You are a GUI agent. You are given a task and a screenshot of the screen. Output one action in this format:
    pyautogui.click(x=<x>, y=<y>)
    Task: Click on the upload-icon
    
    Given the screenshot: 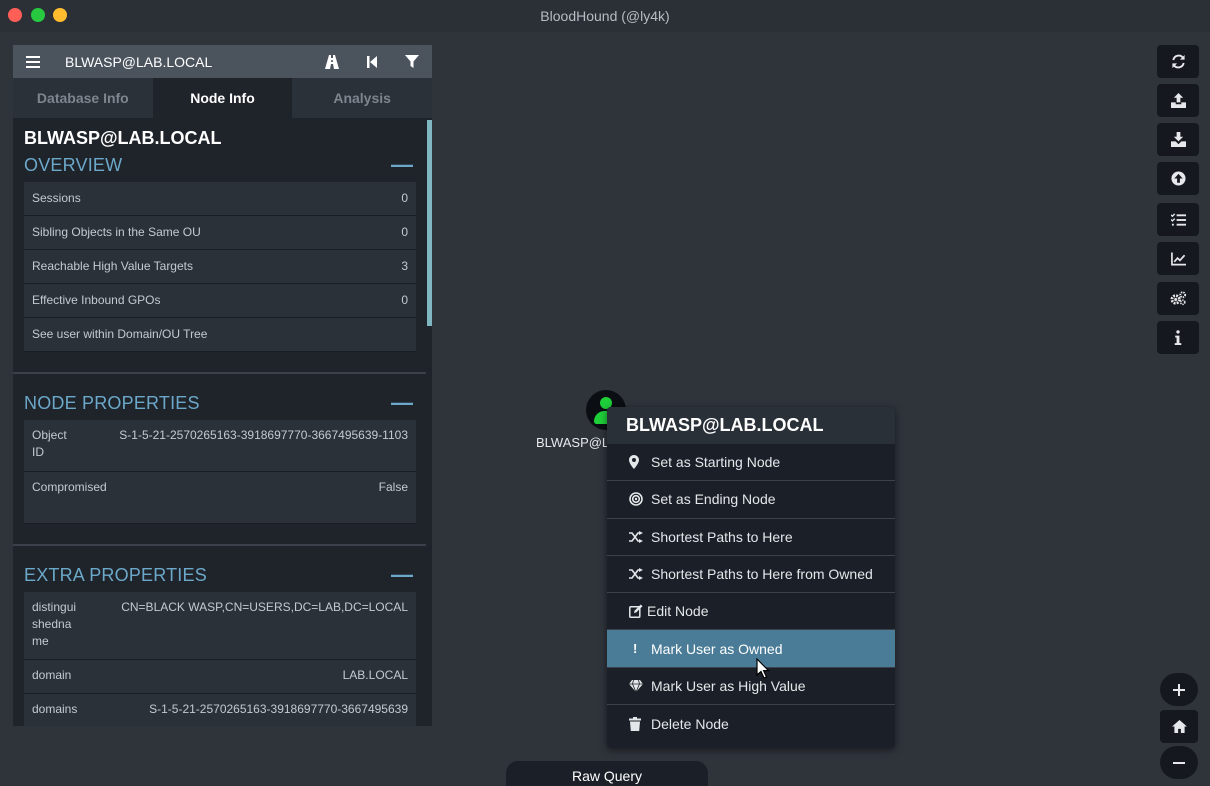 What is the action you would take?
    pyautogui.click(x=1178, y=100)
    